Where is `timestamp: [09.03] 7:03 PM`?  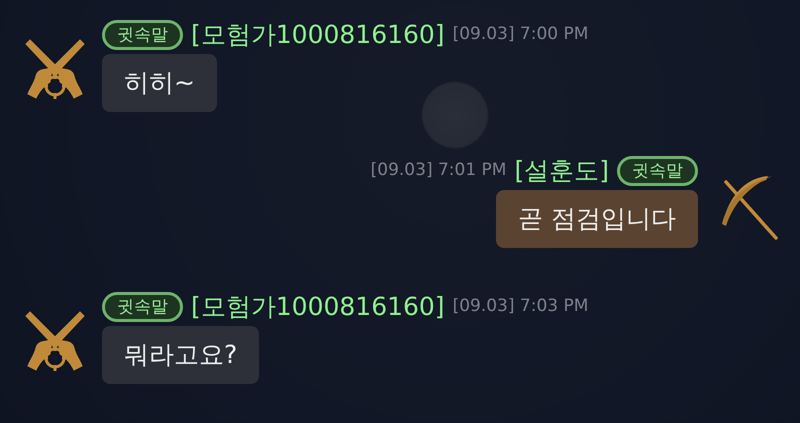 timestamp: [09.03] 7:03 PM is located at coordinates (520, 306).